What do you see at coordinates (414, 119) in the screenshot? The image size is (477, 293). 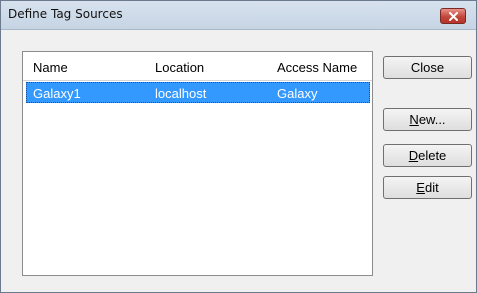 I see `new-button-mnemonic: N` at bounding box center [414, 119].